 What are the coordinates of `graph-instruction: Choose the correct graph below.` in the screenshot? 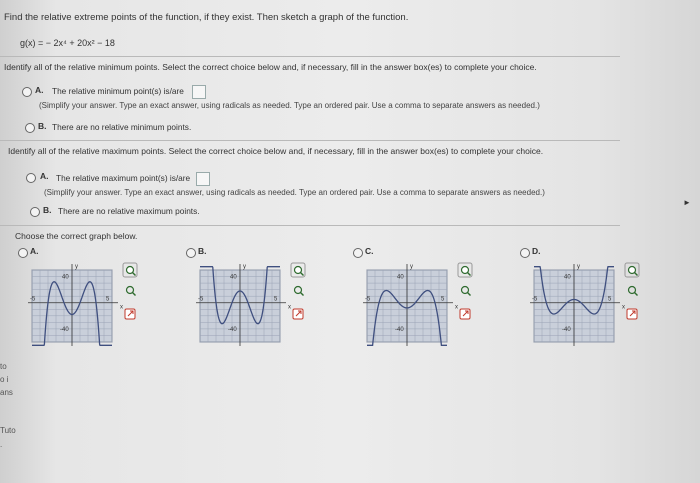 It's located at (76, 236).